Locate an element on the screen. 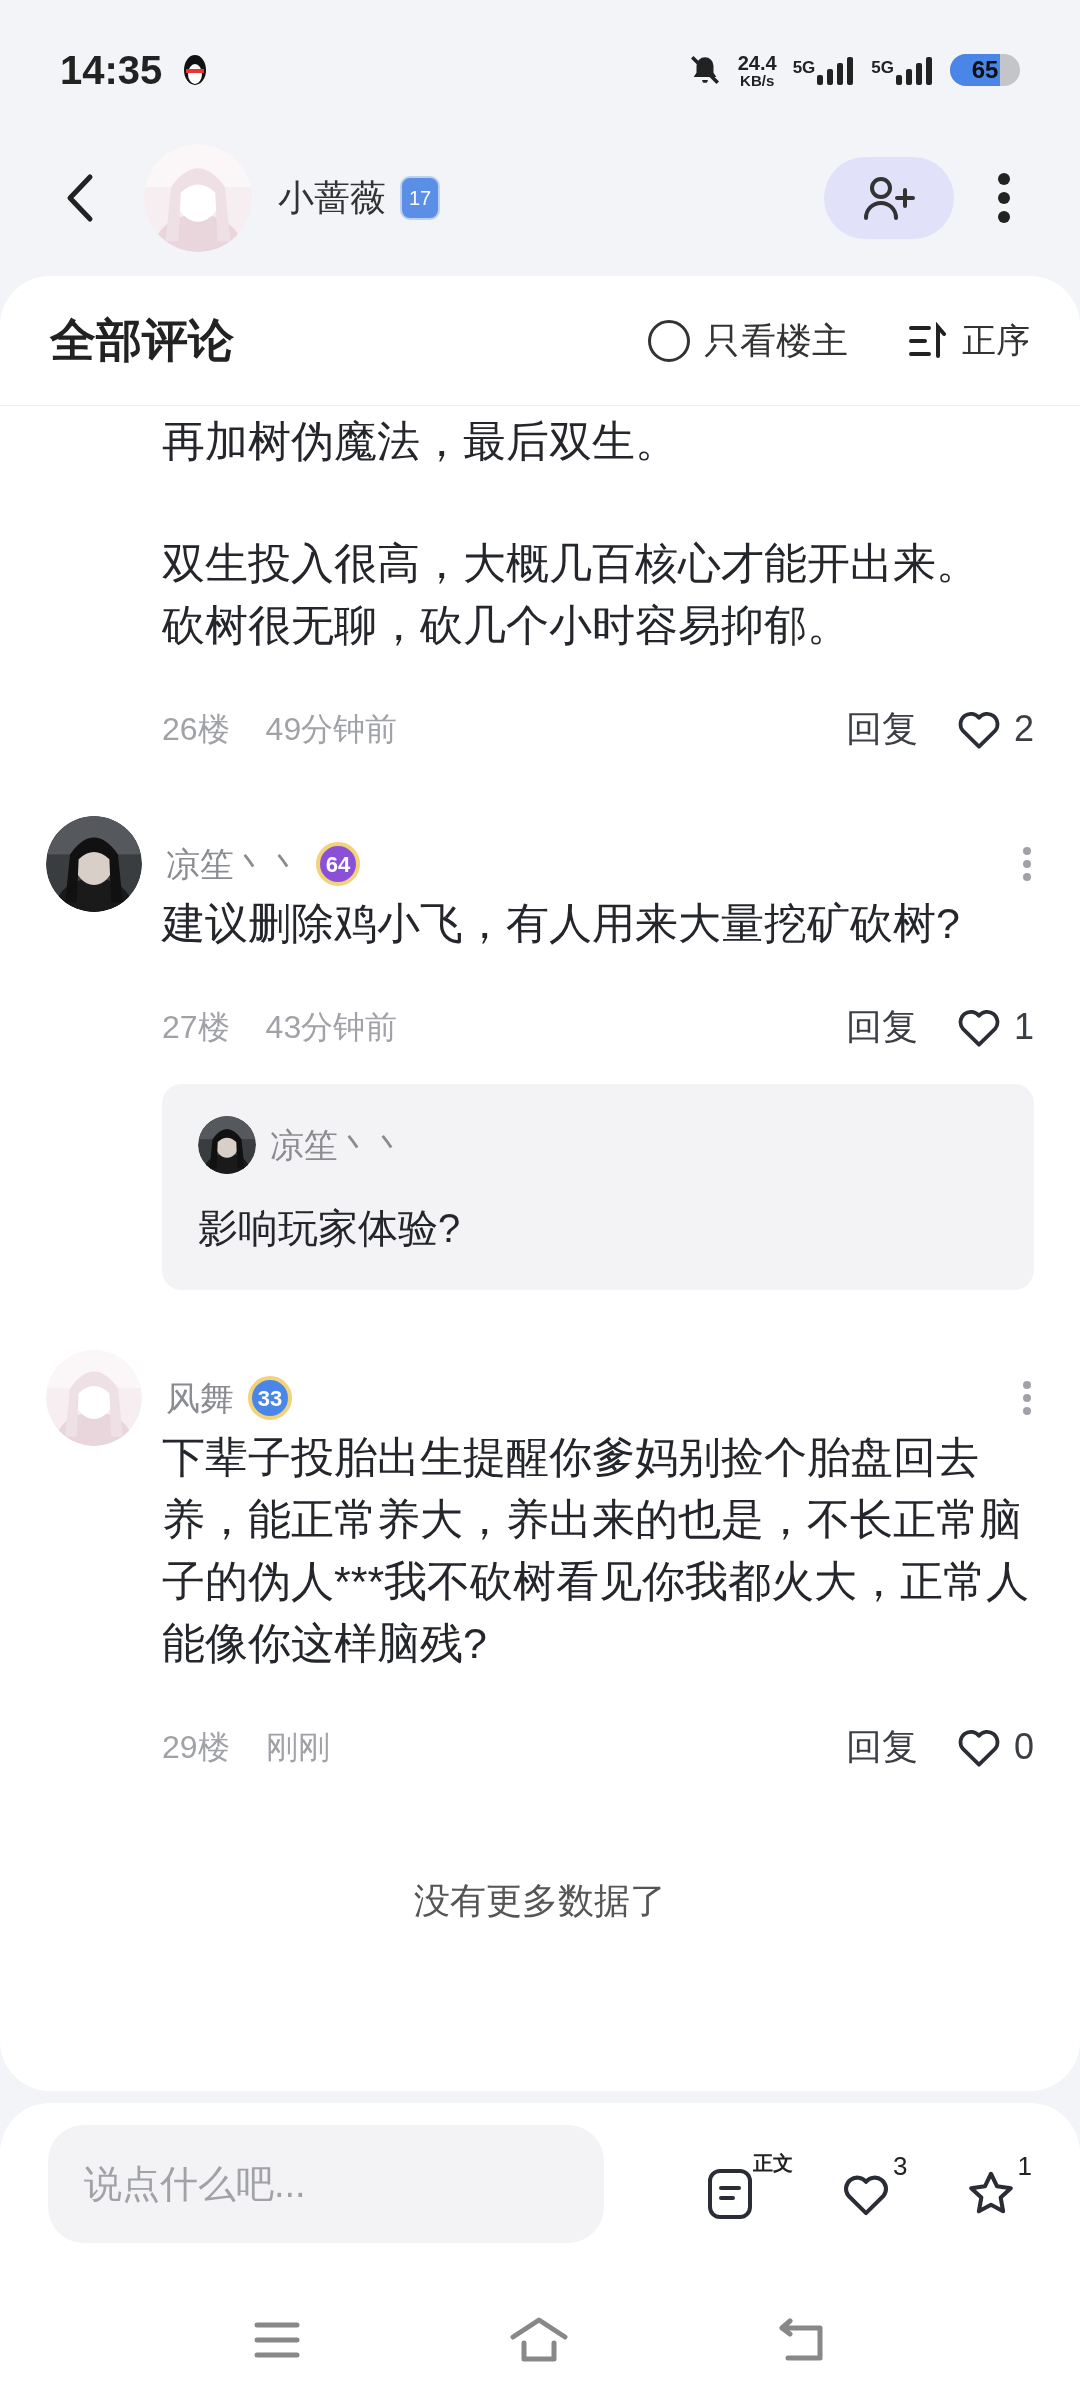 The width and height of the screenshot is (1080, 2400). net-speed: 24.4 is located at coordinates (757, 62).